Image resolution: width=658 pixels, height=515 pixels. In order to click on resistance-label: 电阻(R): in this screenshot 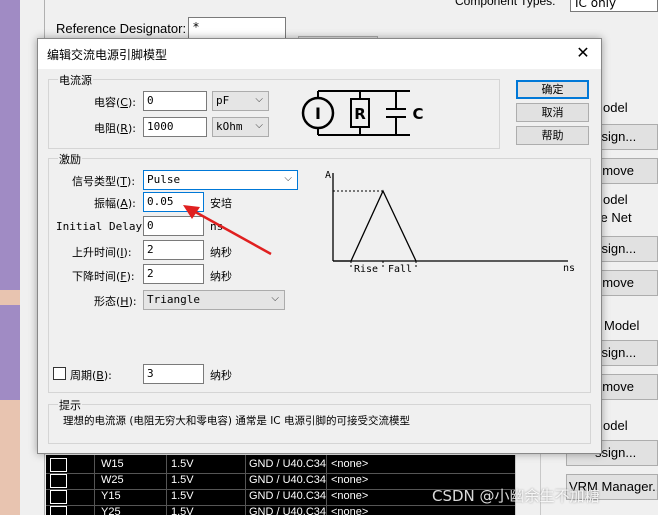, I will do `click(115, 128)`.